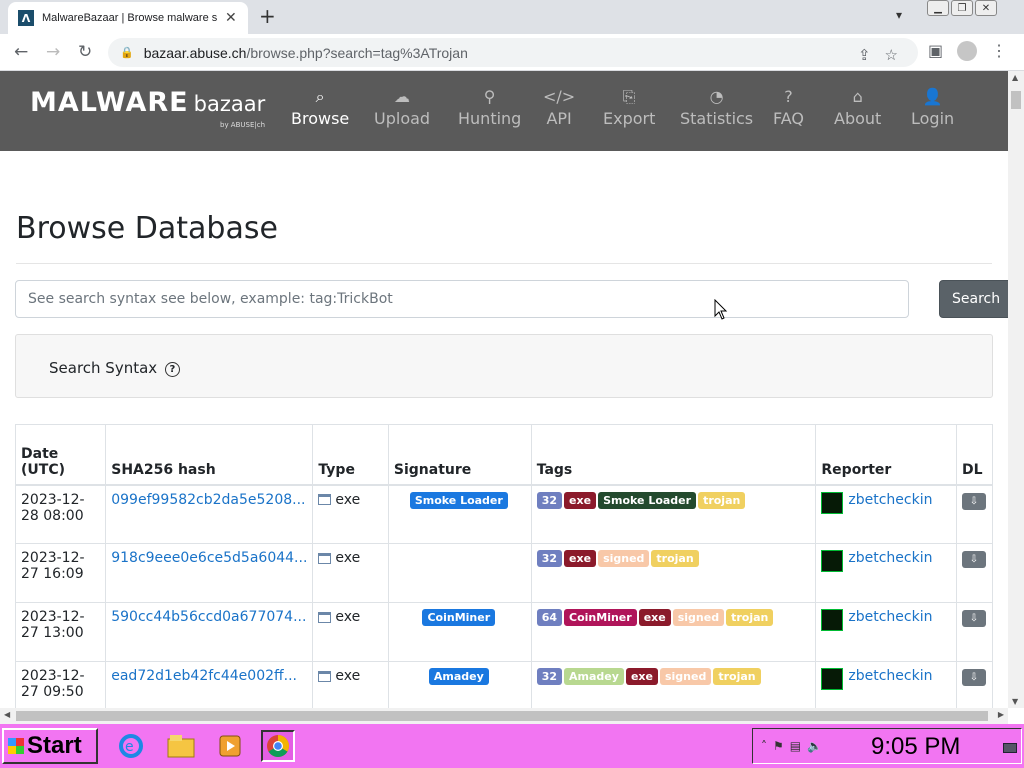  What do you see at coordinates (935, 51) in the screenshot?
I see `side-panel-icon: ▣` at bounding box center [935, 51].